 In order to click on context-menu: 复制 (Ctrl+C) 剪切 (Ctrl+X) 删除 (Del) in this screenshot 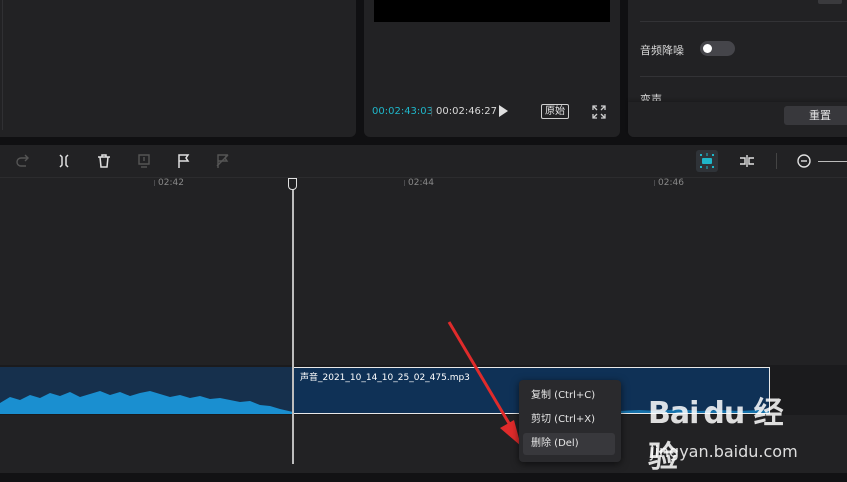, I will do `click(570, 421)`.